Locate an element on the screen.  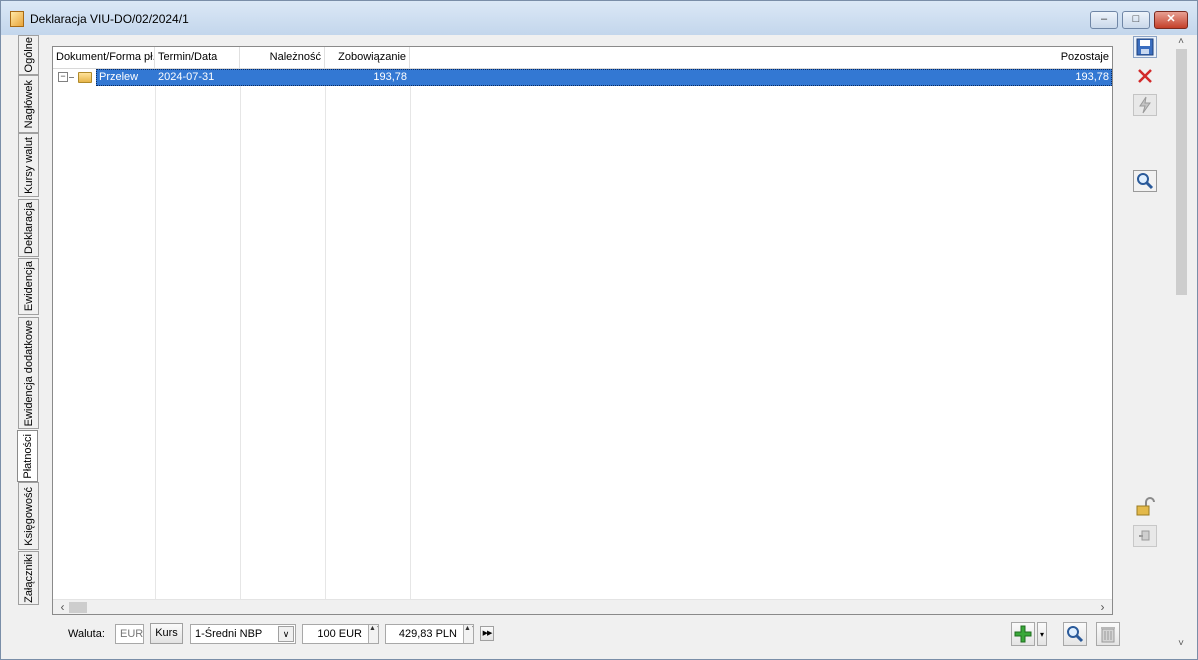
minimize-button: ‒ is located at coordinates (1104, 20).